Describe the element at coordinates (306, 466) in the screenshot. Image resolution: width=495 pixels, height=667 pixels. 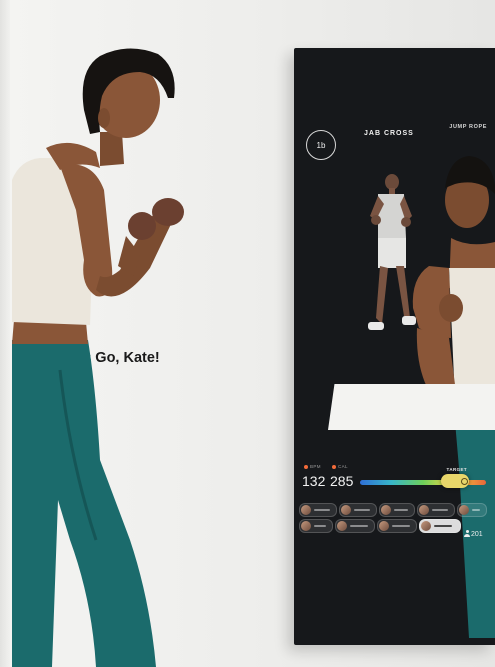
I see `bpm-dot-icon` at that location.